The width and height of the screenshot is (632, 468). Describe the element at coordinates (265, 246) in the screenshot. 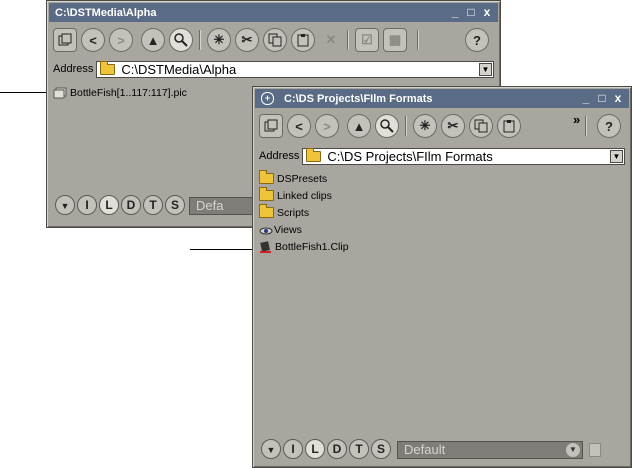

I see `clip-icon` at that location.